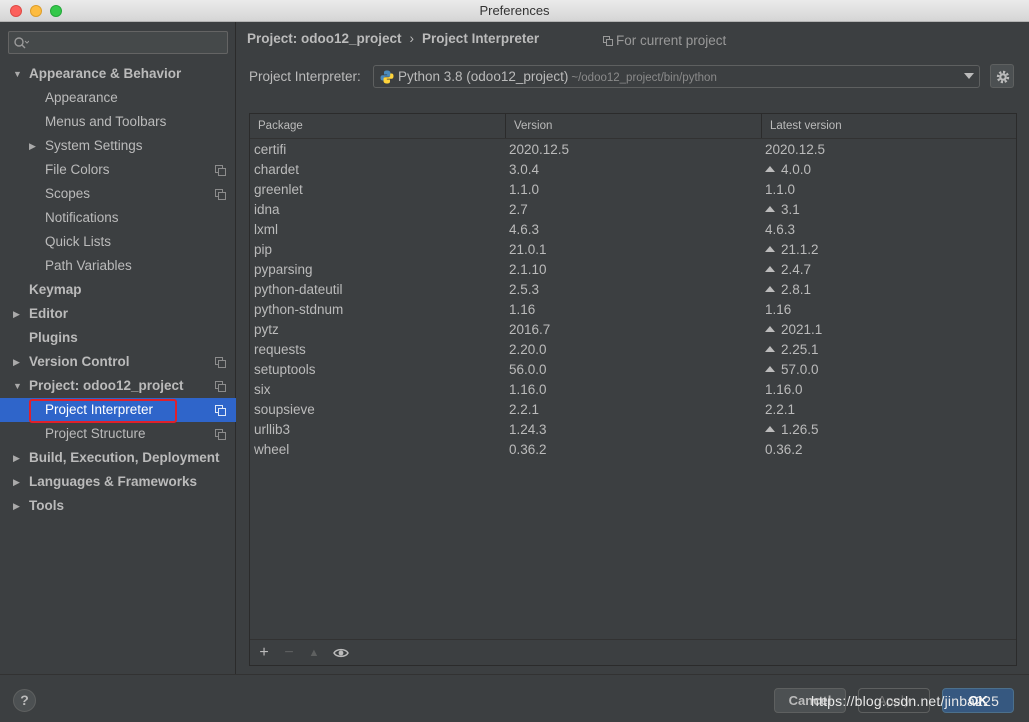 The image size is (1029, 722). What do you see at coordinates (21, 43) in the screenshot?
I see `search-icon` at bounding box center [21, 43].